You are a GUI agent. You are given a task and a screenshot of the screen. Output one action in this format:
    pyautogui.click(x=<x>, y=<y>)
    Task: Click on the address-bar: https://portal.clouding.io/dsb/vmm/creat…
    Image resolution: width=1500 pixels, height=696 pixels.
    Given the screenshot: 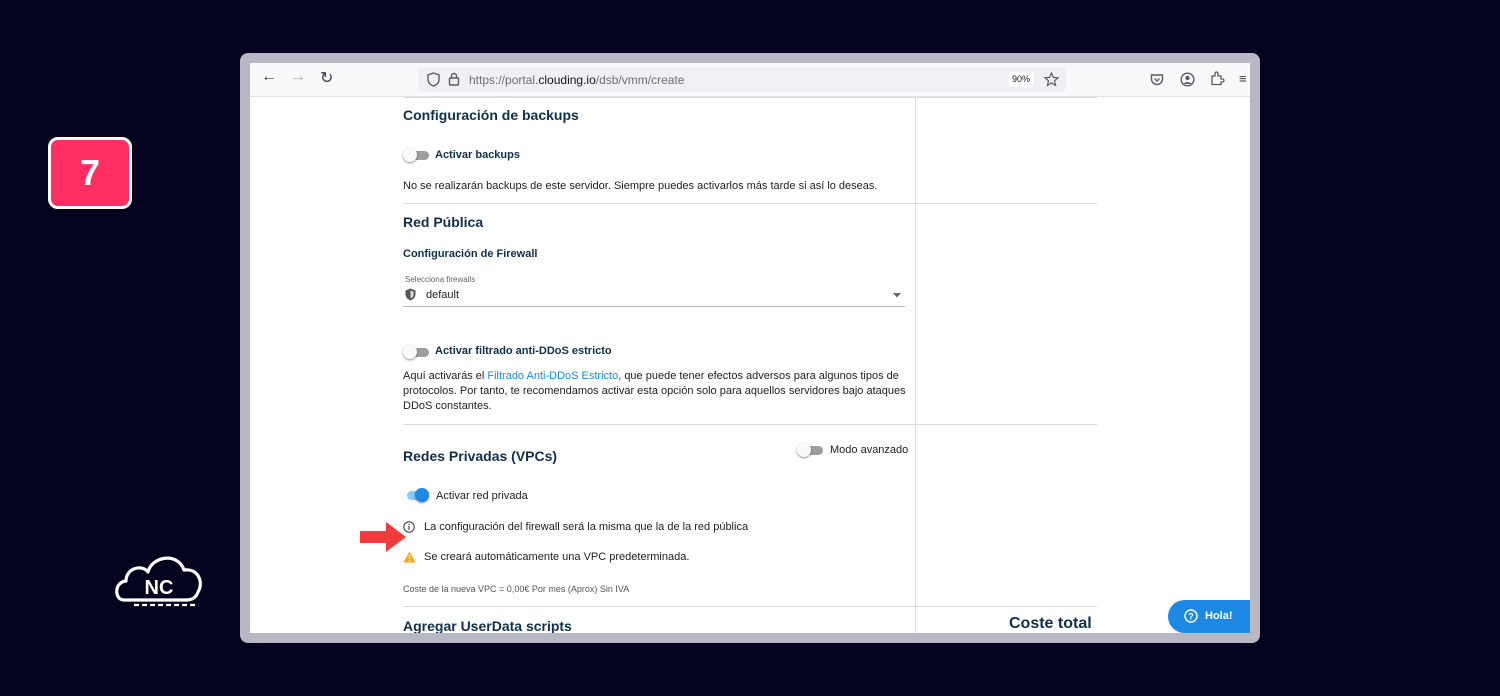 What is the action you would take?
    pyautogui.click(x=742, y=79)
    